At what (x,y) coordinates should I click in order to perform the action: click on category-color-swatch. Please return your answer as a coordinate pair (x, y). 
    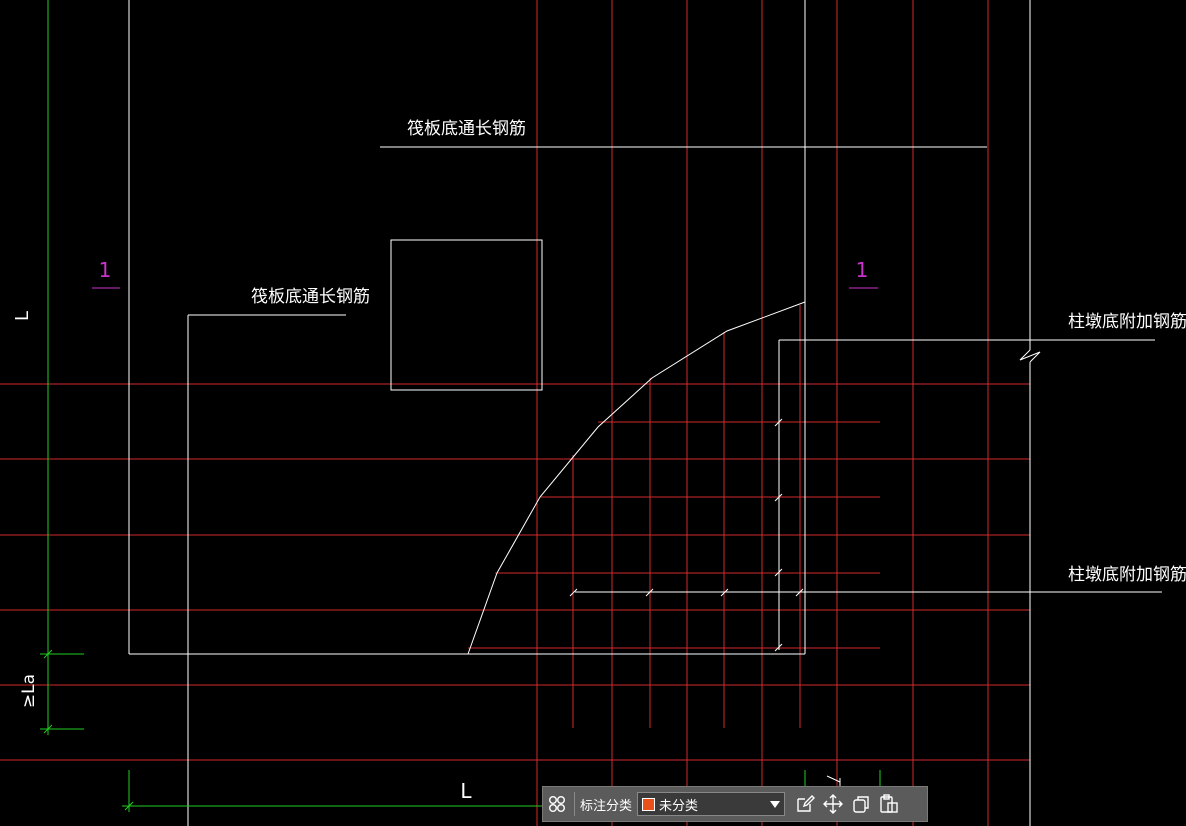
    Looking at the image, I should click on (649, 804).